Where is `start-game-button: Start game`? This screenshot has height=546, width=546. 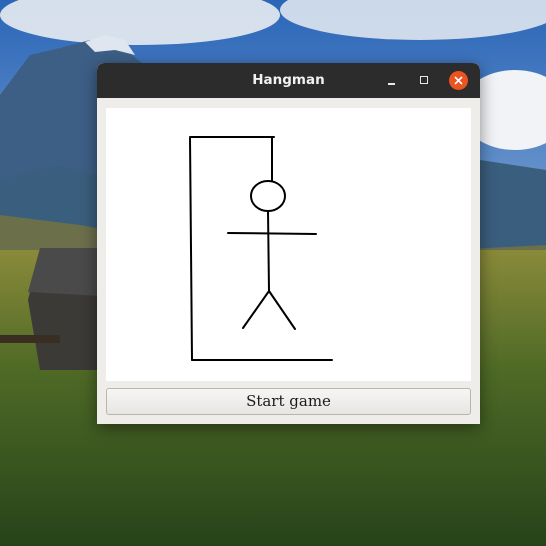 start-game-button: Start game is located at coordinates (288, 401).